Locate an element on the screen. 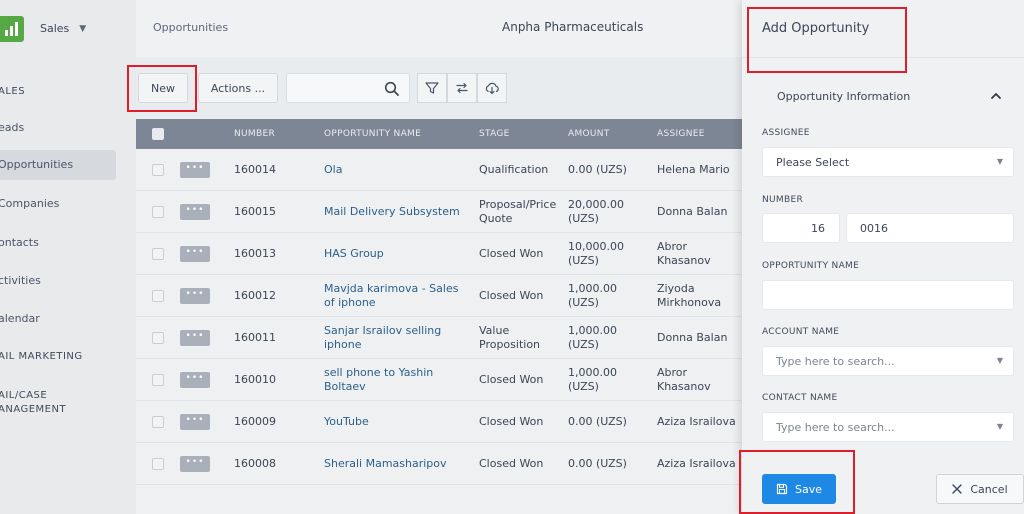 Image resolution: width=1024 pixels, height=514 pixels. chevron-down-icon: ▼ is located at coordinates (999, 161).